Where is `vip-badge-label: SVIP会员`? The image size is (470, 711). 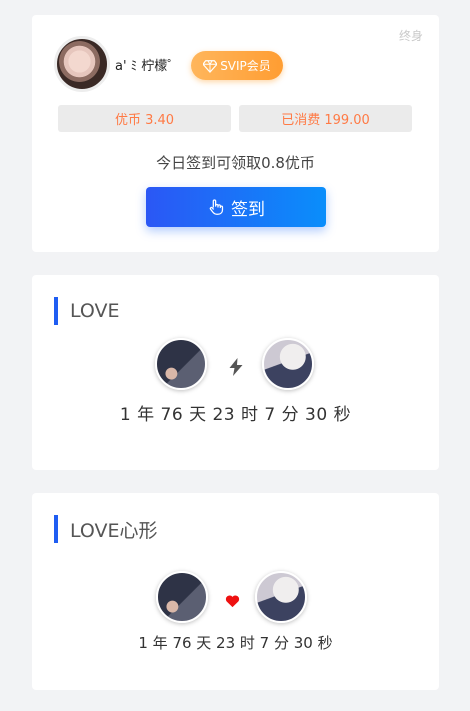
vip-badge-label: SVIP会员 is located at coordinates (245, 66).